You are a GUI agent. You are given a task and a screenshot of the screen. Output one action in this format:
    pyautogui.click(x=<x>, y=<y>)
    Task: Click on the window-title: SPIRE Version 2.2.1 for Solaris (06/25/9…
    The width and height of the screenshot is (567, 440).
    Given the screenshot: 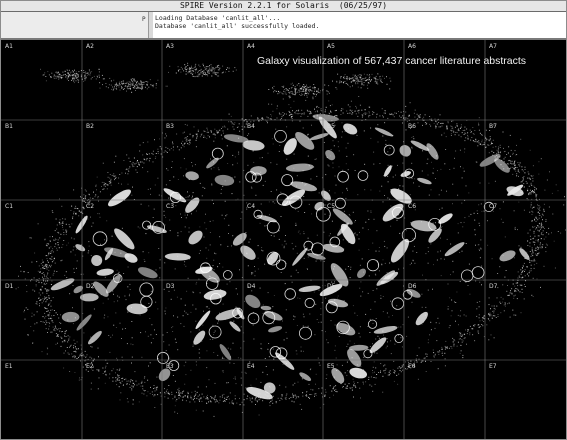 What is the action you would take?
    pyautogui.click(x=283, y=5)
    